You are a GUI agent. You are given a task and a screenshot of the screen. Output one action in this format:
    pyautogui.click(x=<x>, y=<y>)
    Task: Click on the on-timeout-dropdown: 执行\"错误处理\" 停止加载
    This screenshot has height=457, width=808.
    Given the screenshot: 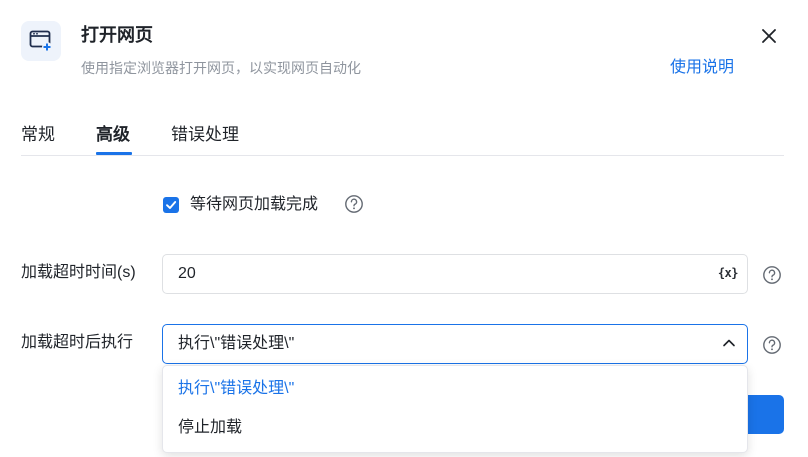 What is the action you would take?
    pyautogui.click(x=455, y=409)
    